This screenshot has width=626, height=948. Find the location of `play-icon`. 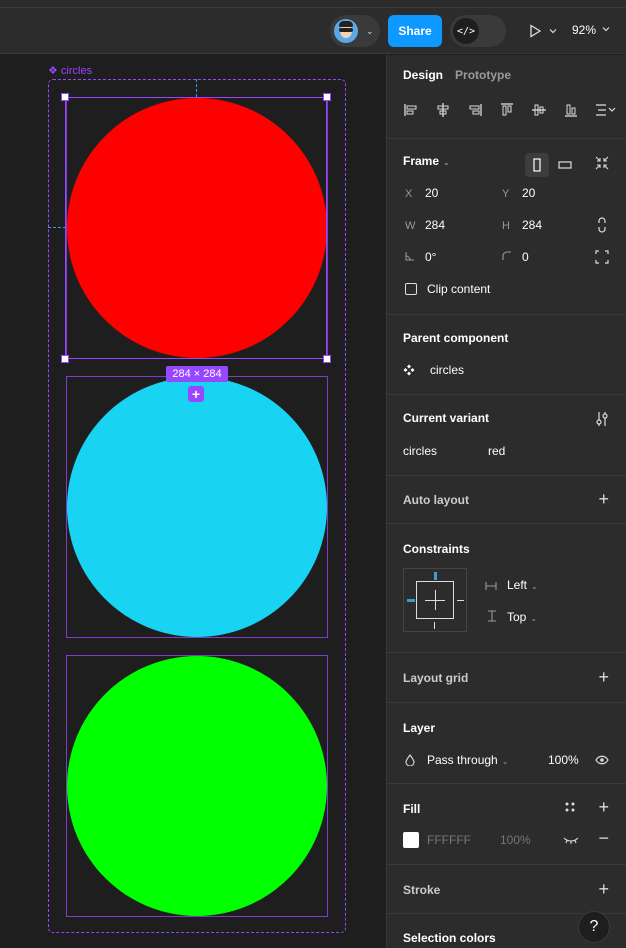

play-icon is located at coordinates (536, 31).